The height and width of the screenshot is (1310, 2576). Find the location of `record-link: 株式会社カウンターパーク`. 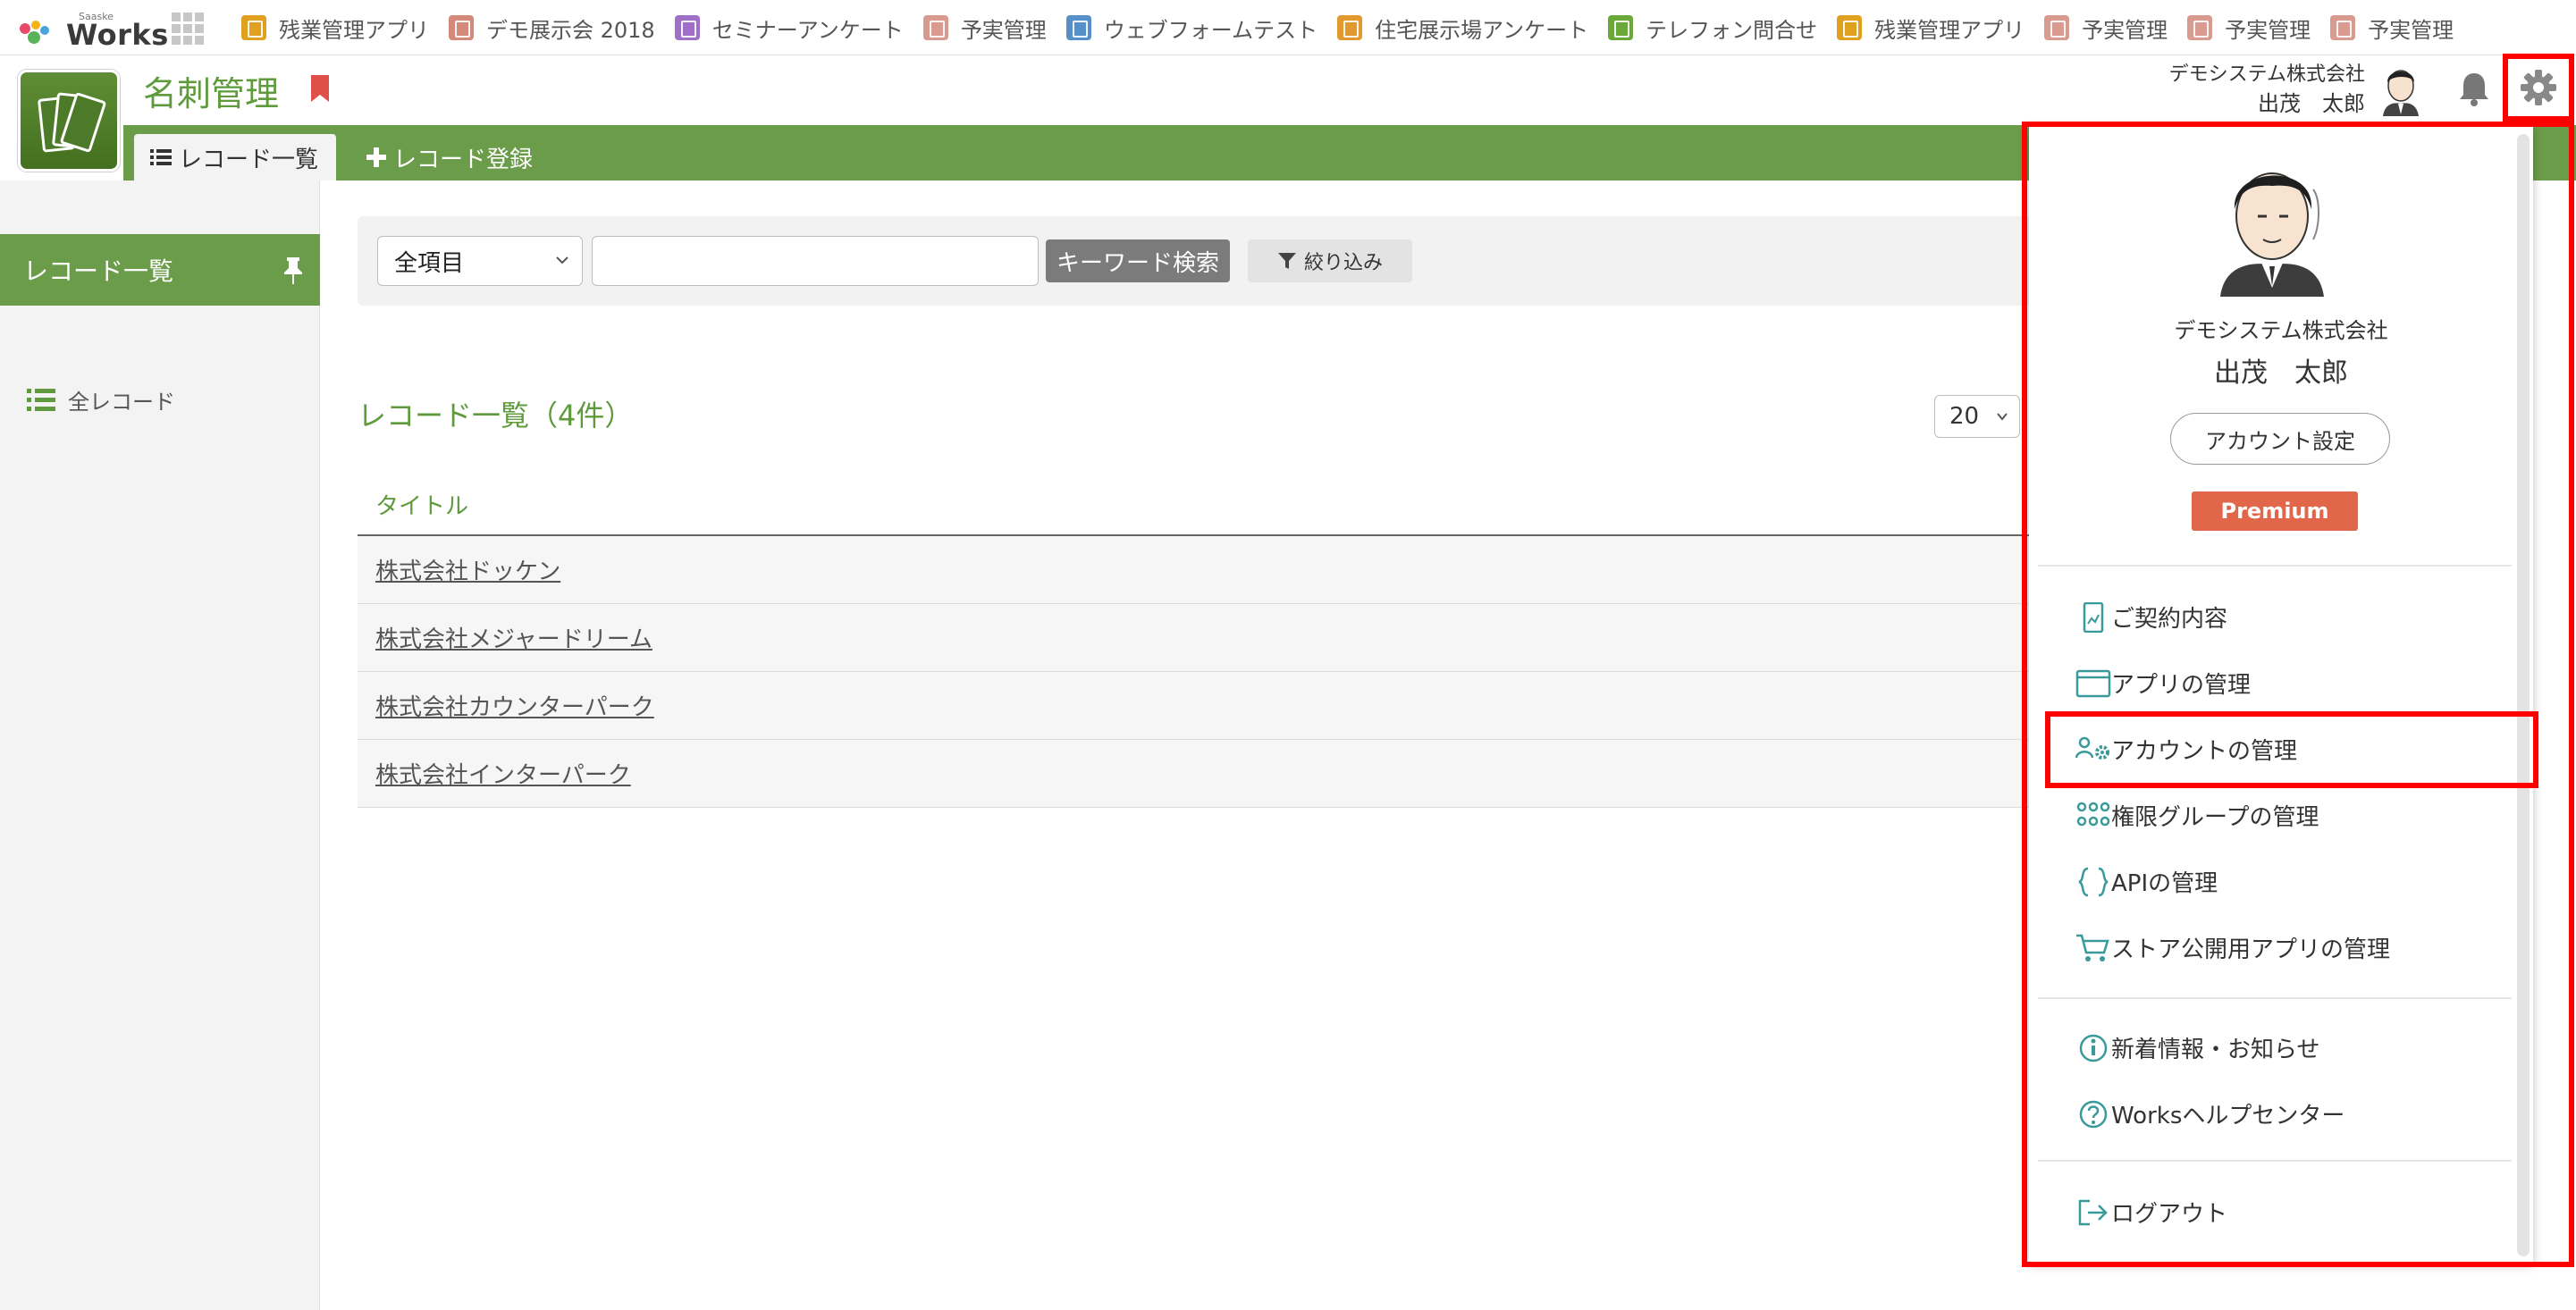

record-link: 株式会社カウンターパーク is located at coordinates (515, 705).